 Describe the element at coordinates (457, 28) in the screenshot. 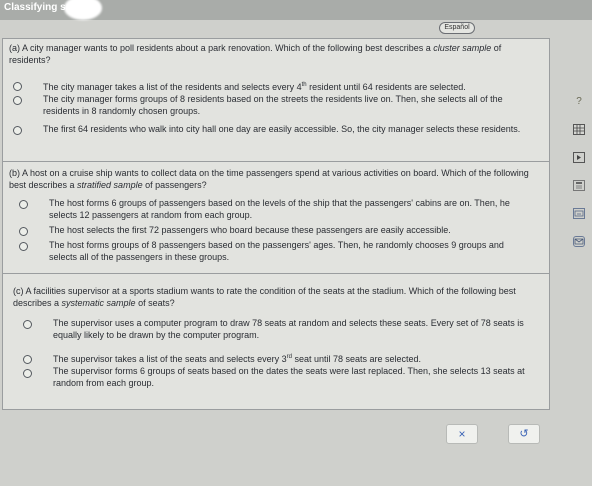

I see `language-button: Español` at that location.